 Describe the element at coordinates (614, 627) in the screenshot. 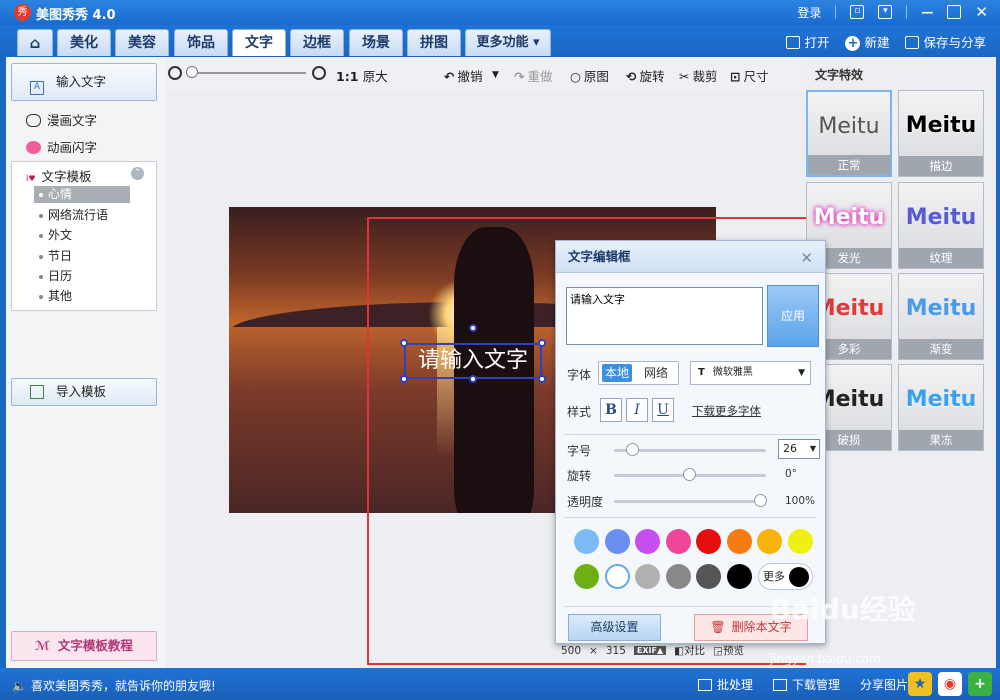

I see `advanced-settings-button: 高级设置` at that location.